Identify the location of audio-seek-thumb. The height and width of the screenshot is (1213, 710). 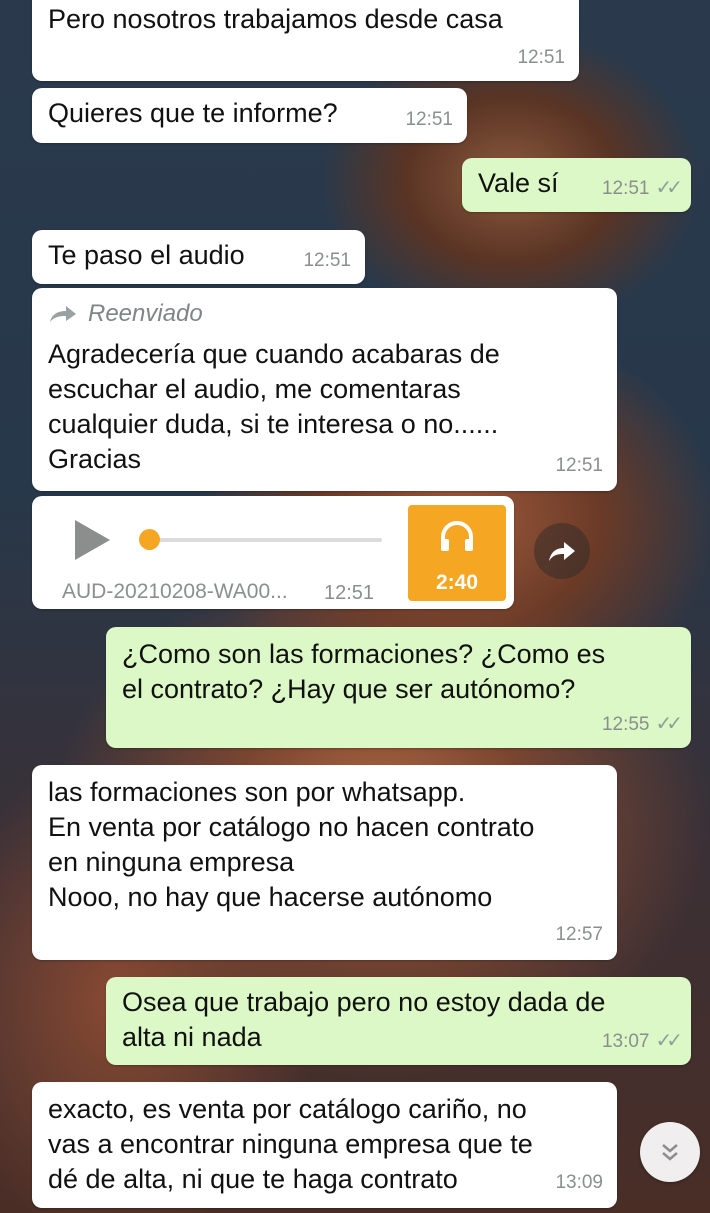
(149, 539).